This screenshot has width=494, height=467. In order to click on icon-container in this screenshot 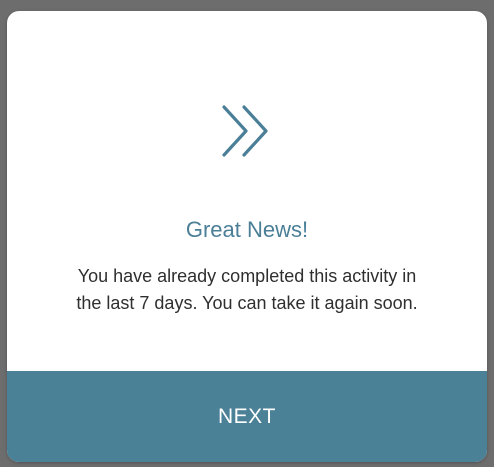, I will do `click(247, 133)`.